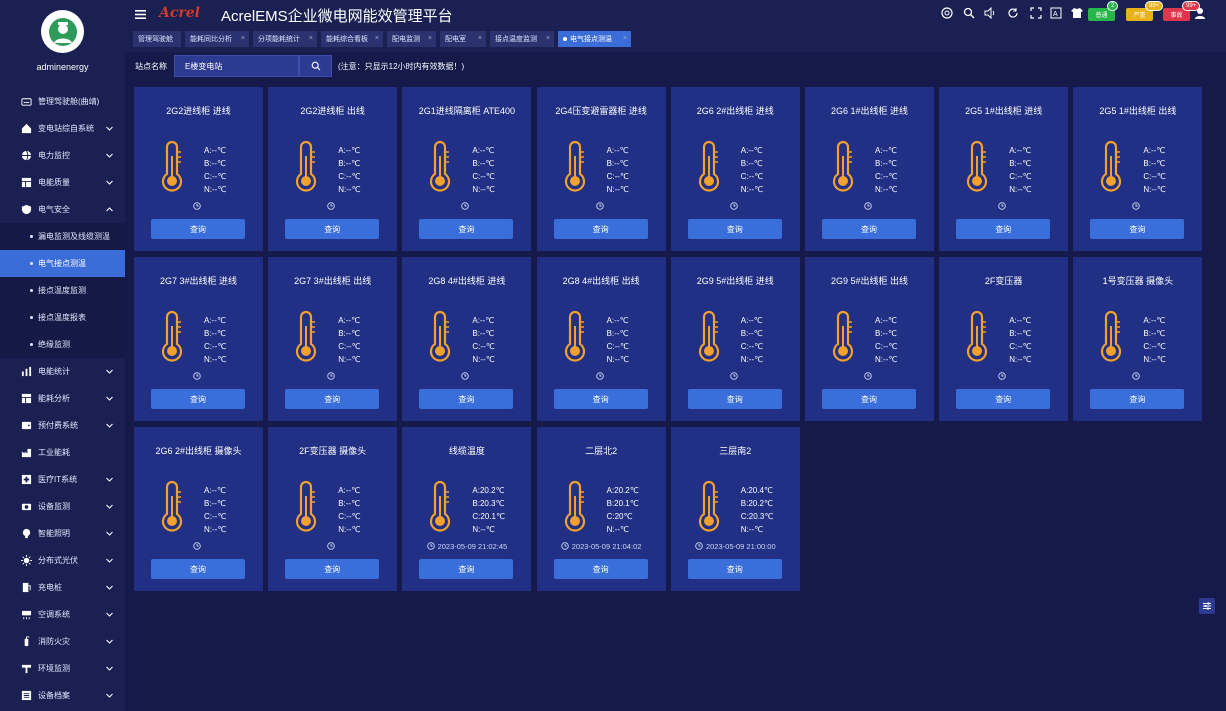 The width and height of the screenshot is (1226, 711). I want to click on phase-a-temp: A:20.2℃, so click(488, 490).